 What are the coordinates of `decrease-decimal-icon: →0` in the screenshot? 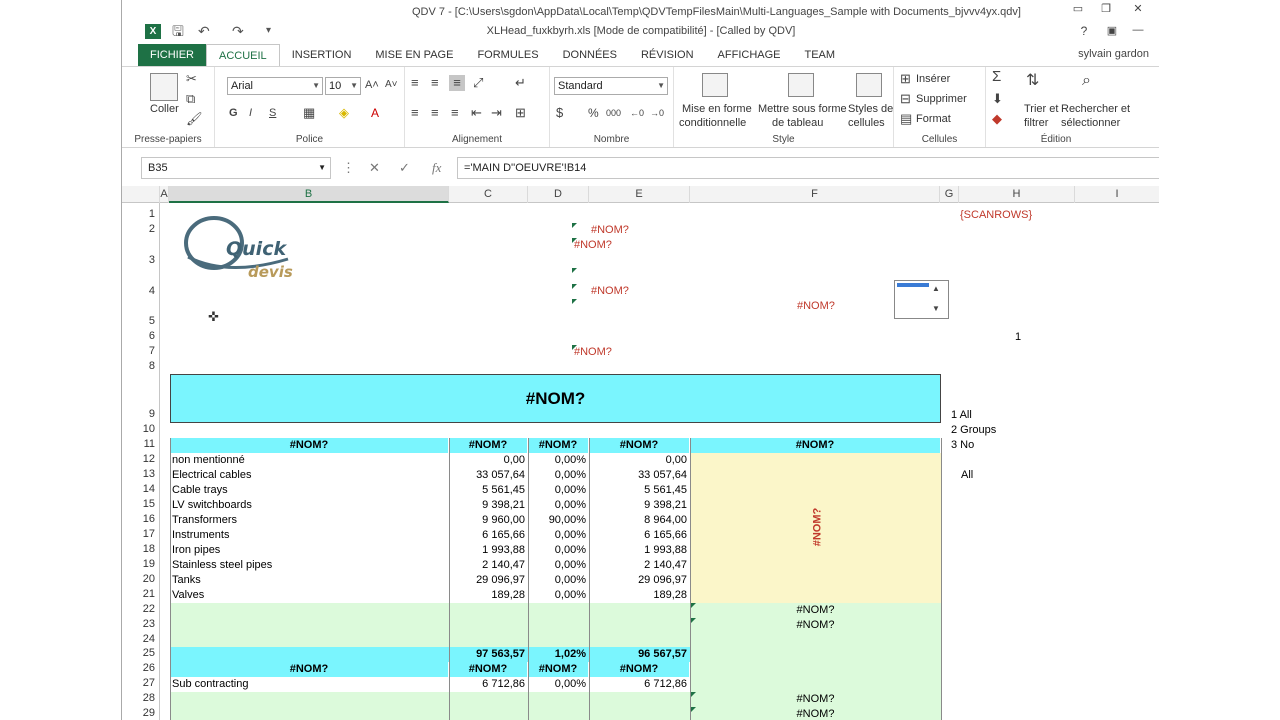 It's located at (657, 113).